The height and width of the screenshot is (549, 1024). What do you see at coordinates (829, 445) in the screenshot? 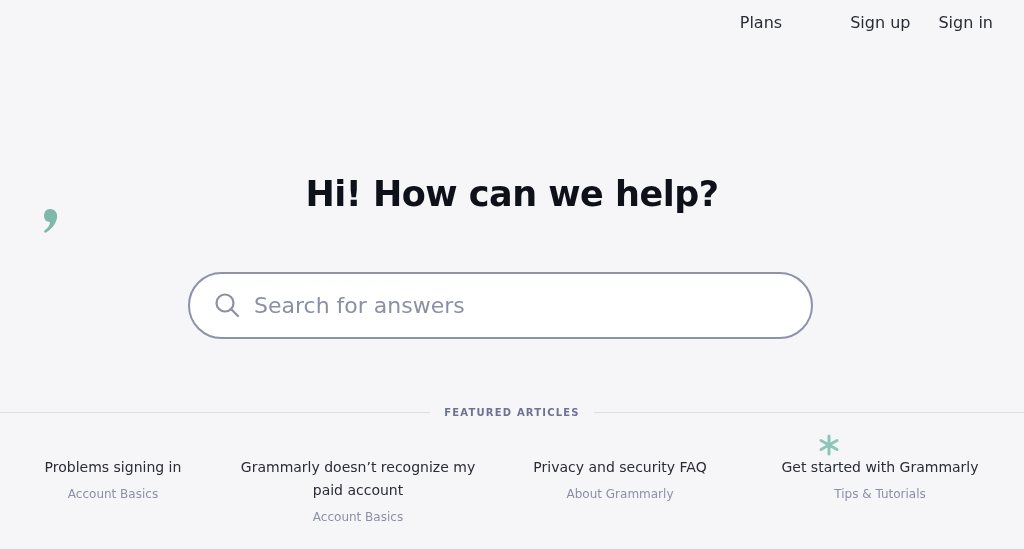
I see `asterisk-icon` at bounding box center [829, 445].